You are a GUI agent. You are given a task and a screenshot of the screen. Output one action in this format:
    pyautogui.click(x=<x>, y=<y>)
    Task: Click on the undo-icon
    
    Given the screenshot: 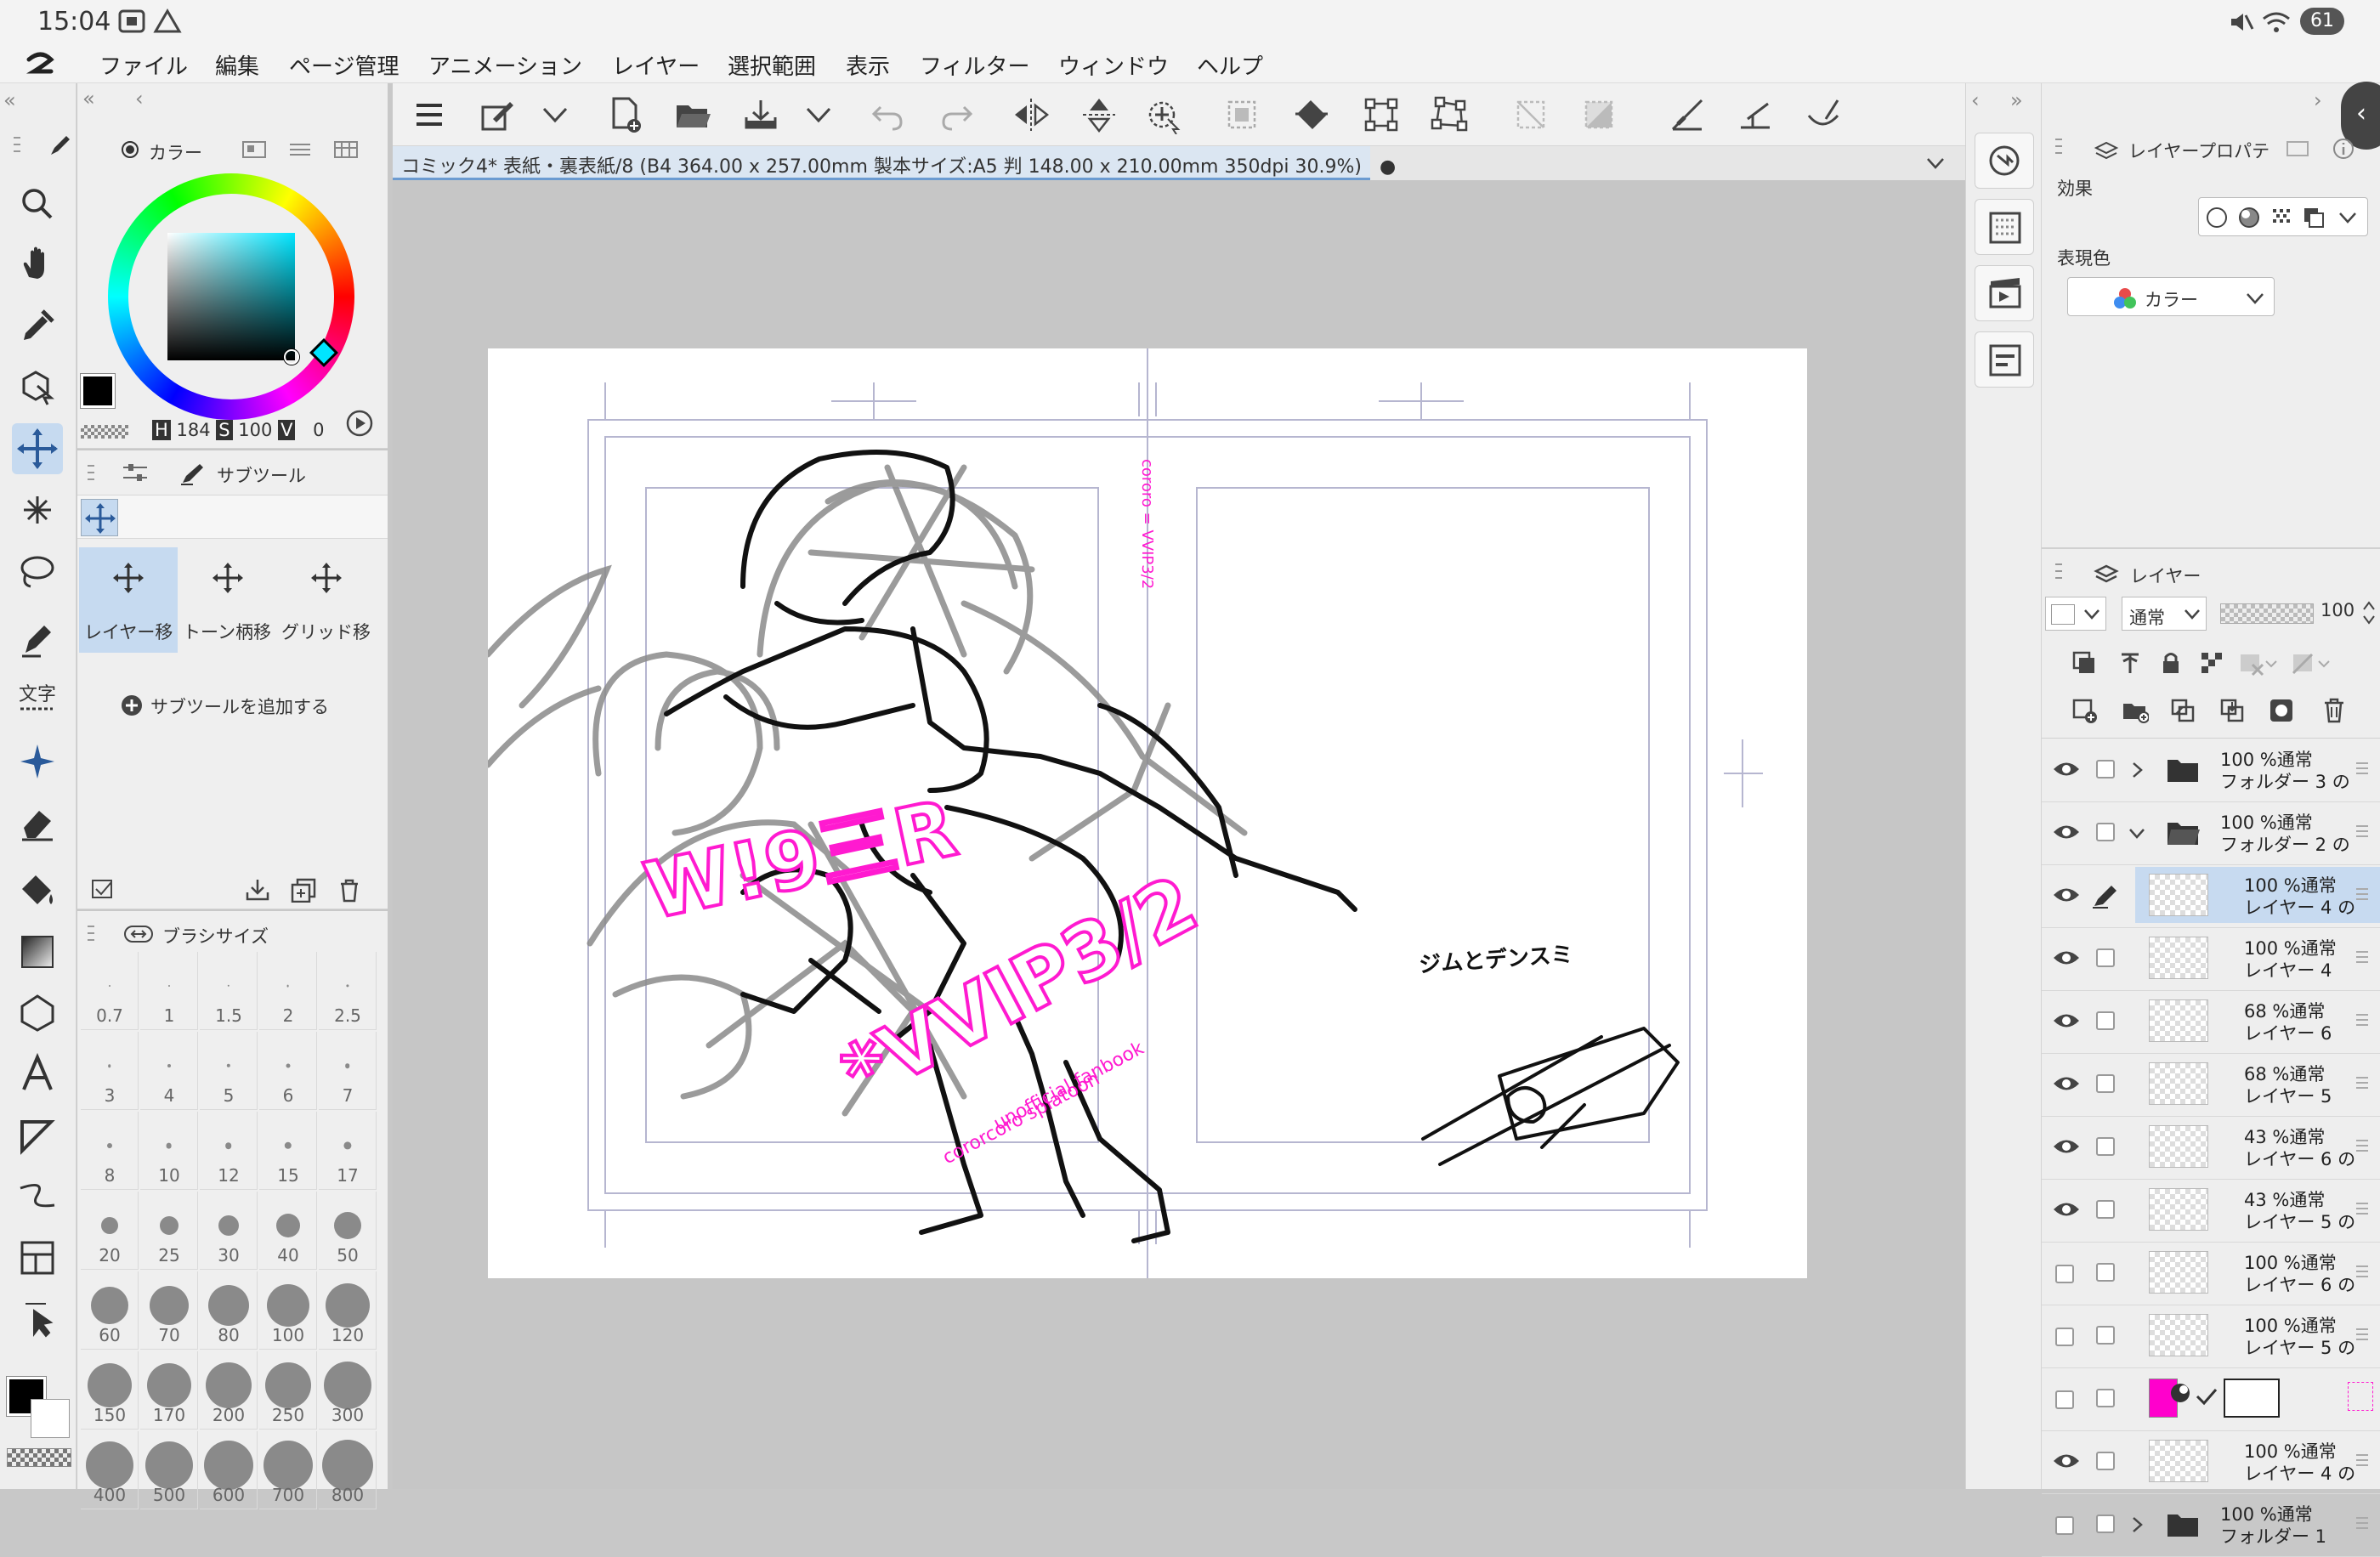 What is the action you would take?
    pyautogui.click(x=888, y=114)
    